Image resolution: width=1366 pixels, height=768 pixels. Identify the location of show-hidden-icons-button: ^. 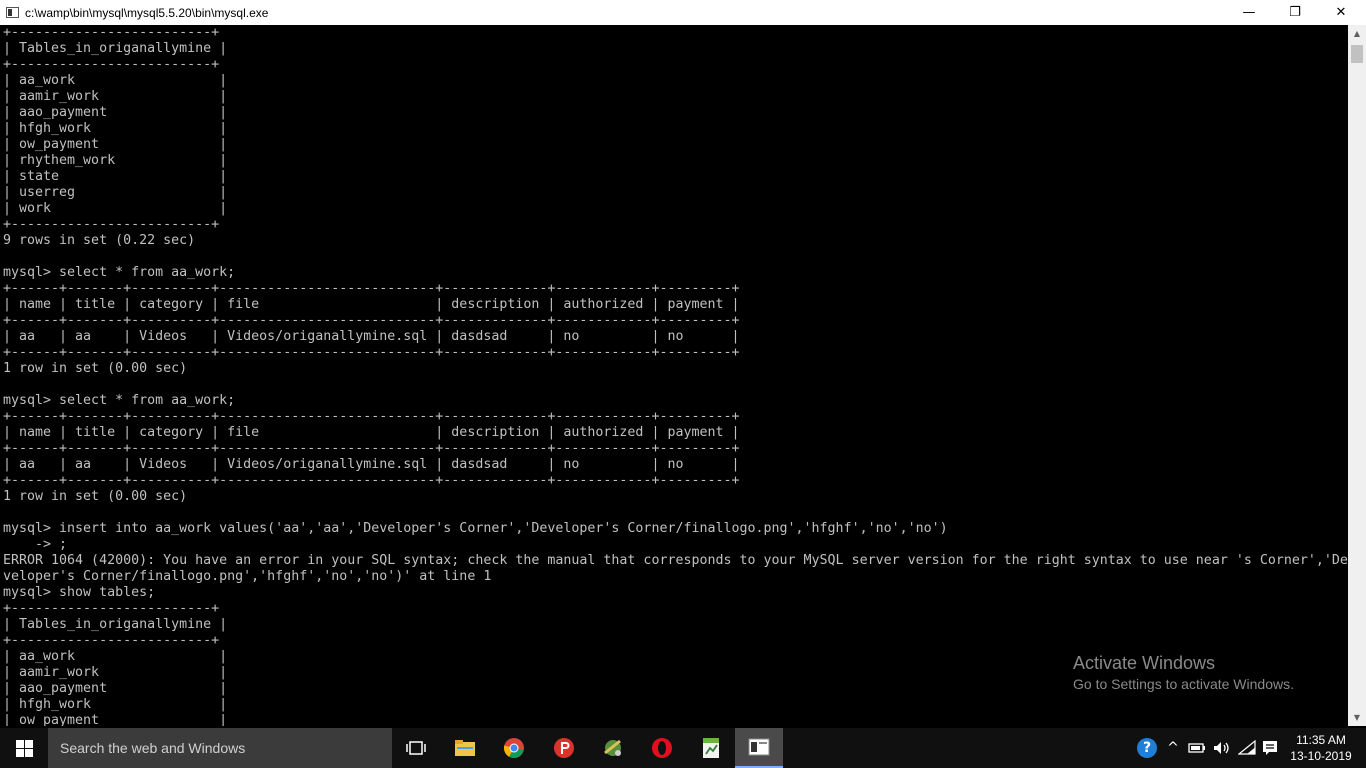
(1173, 748).